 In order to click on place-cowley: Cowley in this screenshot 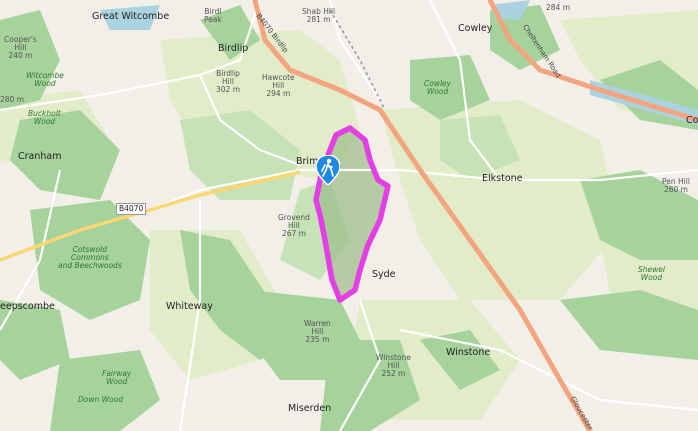, I will do `click(475, 28)`.